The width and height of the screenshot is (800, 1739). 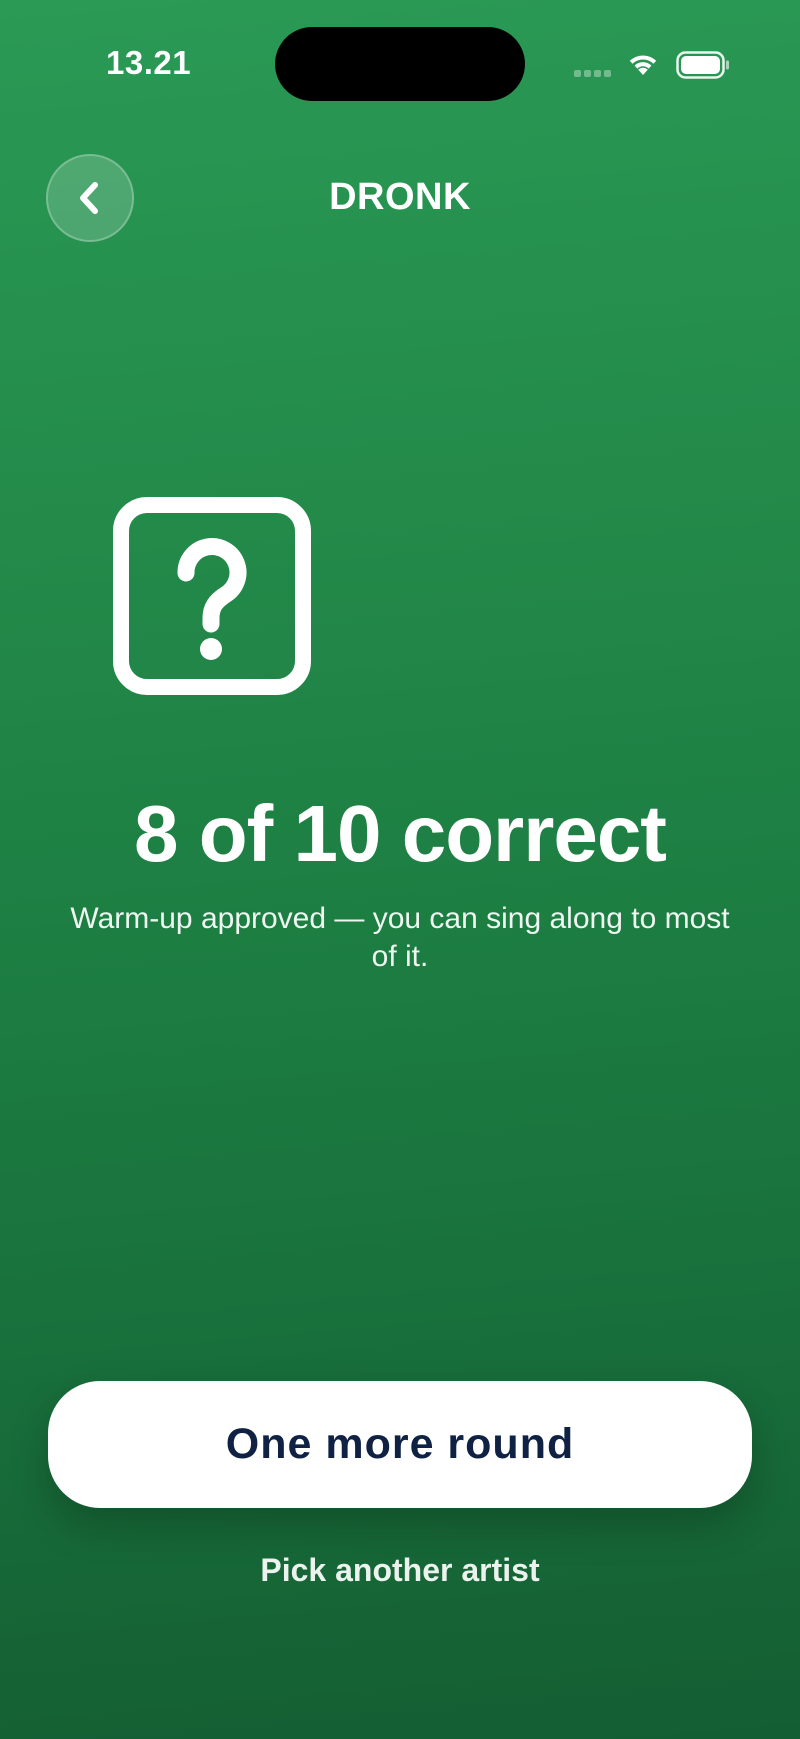 I want to click on cellular-signal-icon, so click(x=593, y=74).